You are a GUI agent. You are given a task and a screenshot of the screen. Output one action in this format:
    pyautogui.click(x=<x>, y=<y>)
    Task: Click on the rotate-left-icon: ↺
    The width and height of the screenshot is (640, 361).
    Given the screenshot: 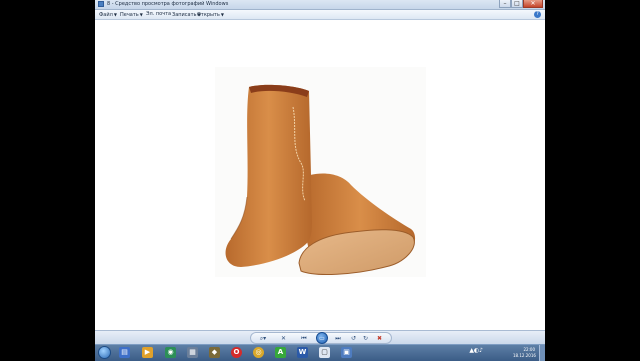 What is the action you would take?
    pyautogui.click(x=353, y=338)
    